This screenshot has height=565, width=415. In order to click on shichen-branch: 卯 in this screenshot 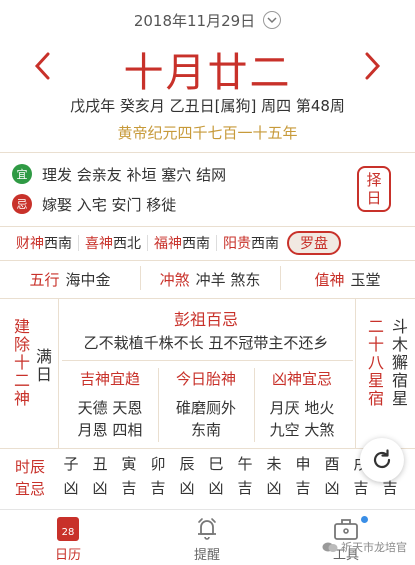, I will do `click(158, 464)`.